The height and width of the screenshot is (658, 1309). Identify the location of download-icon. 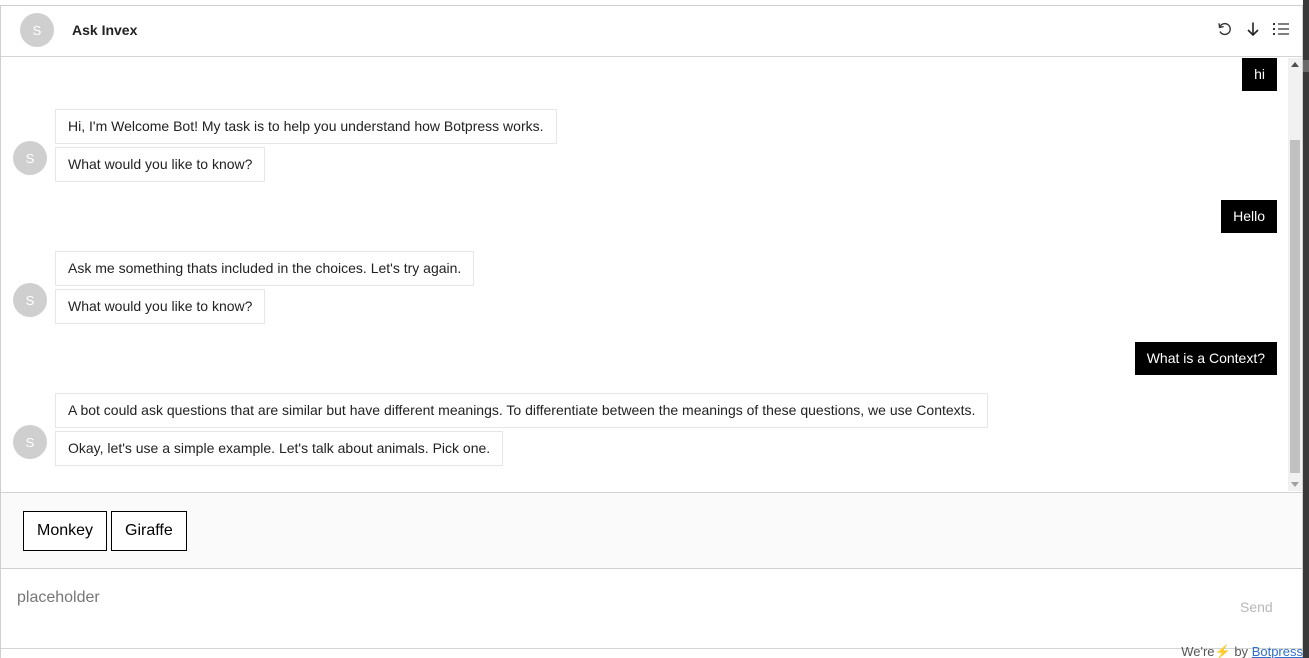
(1253, 29).